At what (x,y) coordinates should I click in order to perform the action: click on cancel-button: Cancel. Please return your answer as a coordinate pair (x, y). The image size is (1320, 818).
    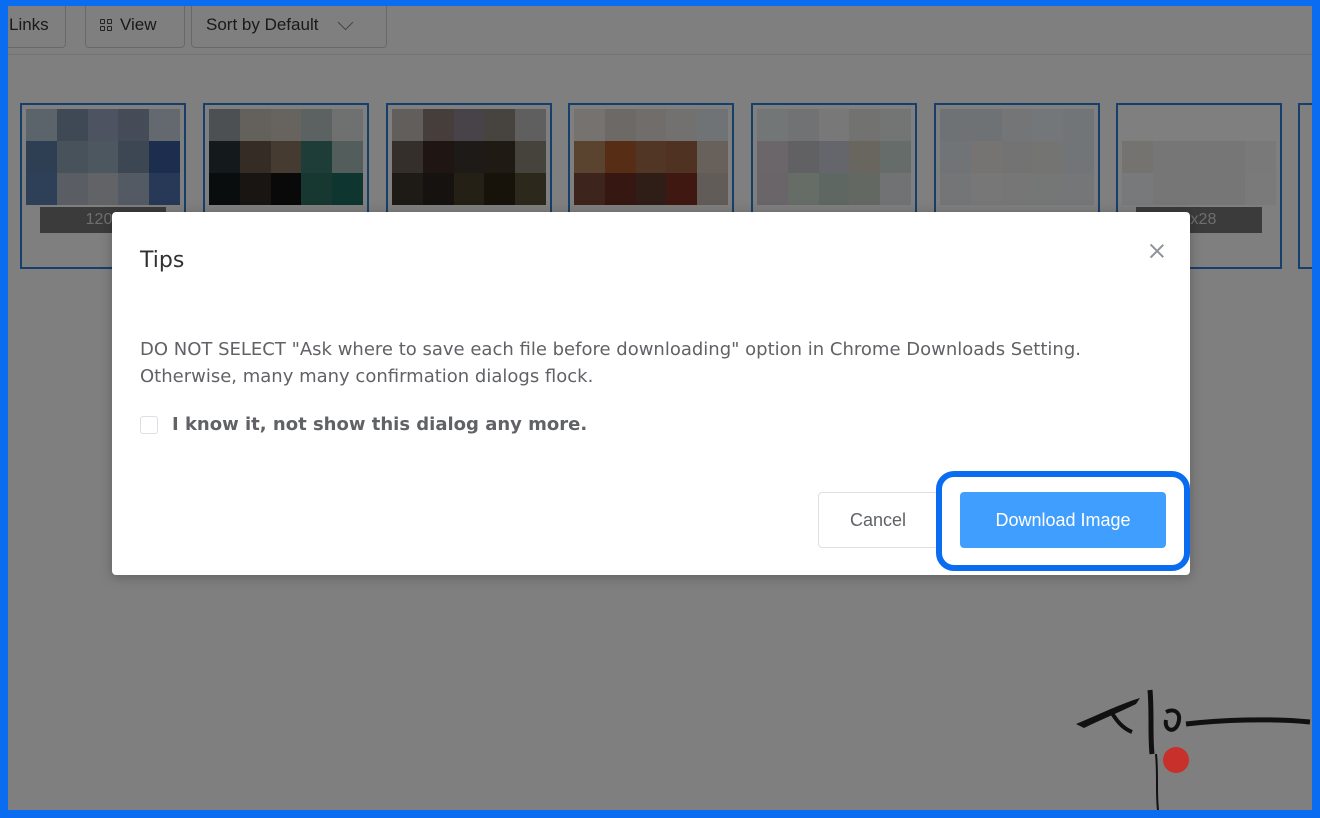
    Looking at the image, I should click on (878, 520).